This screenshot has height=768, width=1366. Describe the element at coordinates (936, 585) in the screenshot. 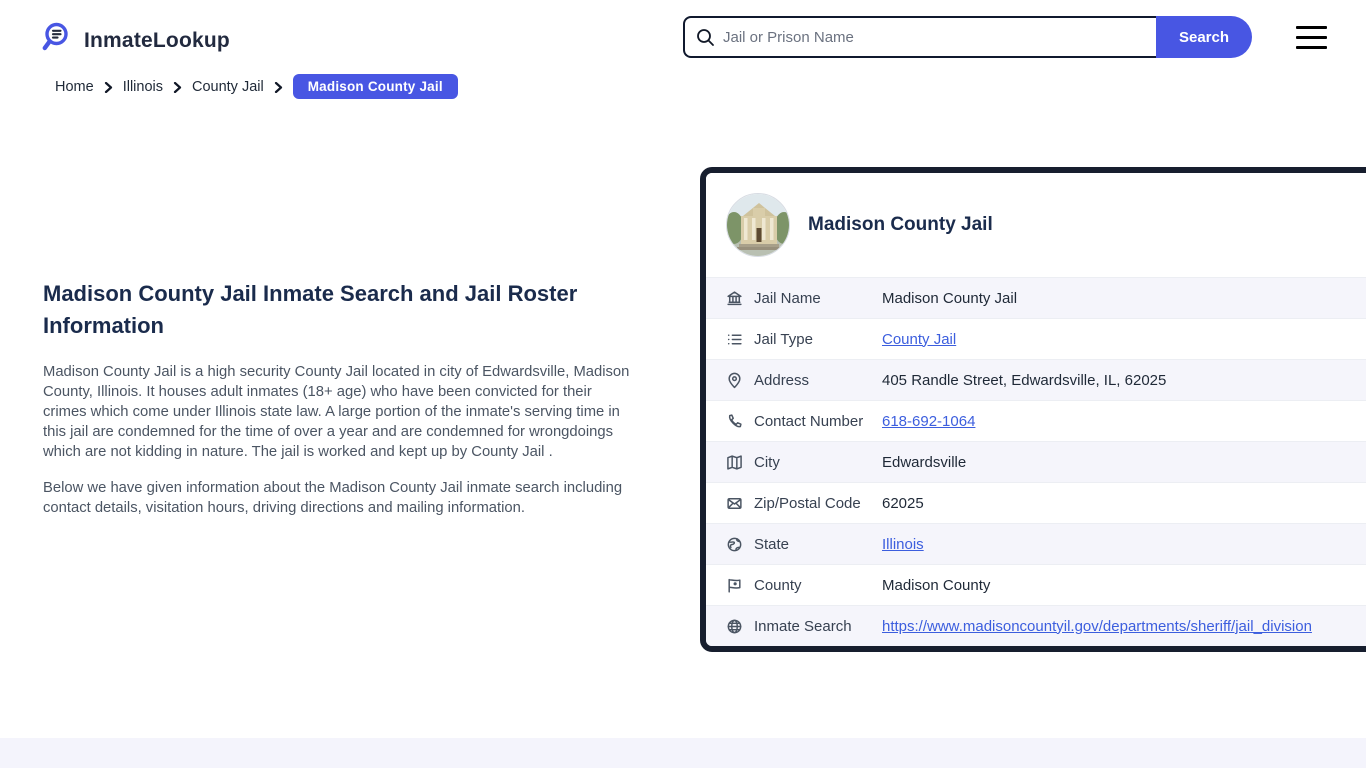

I see `row-value: Madison County` at that location.